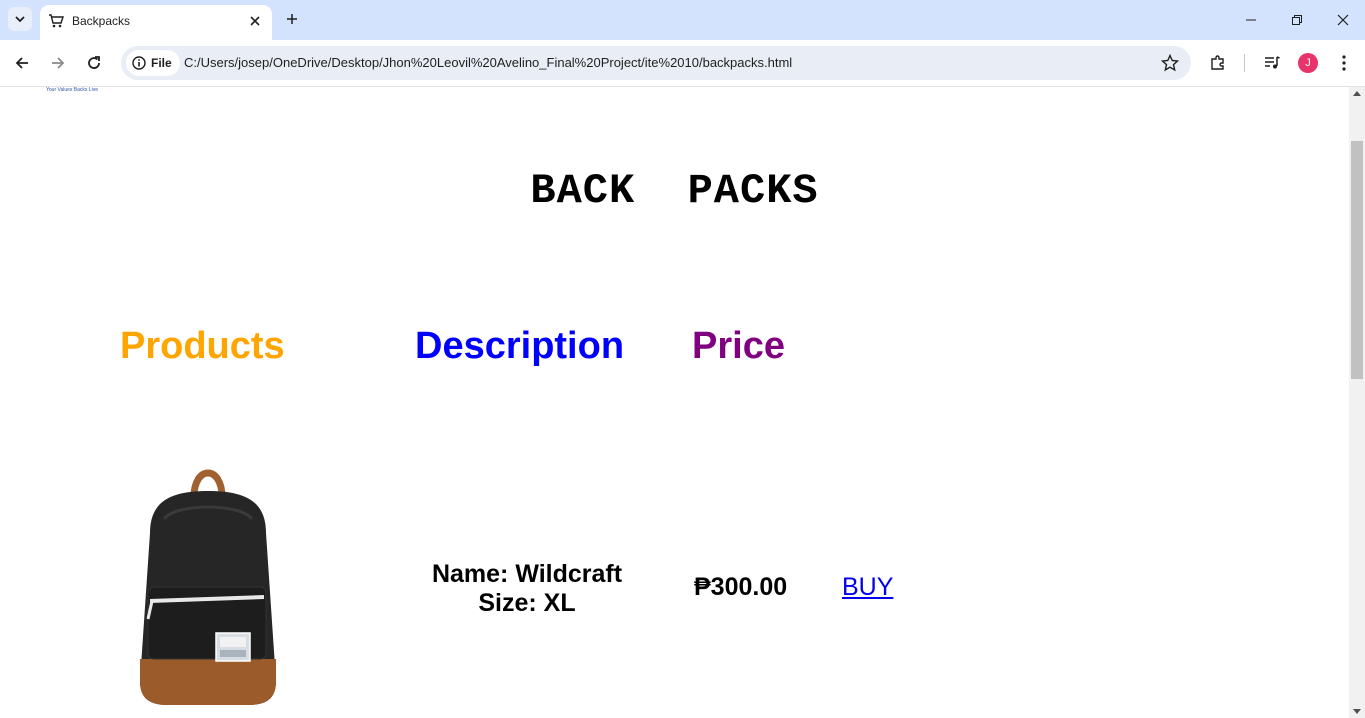 This screenshot has width=1365, height=718. I want to click on minimize-button, so click(1251, 20).